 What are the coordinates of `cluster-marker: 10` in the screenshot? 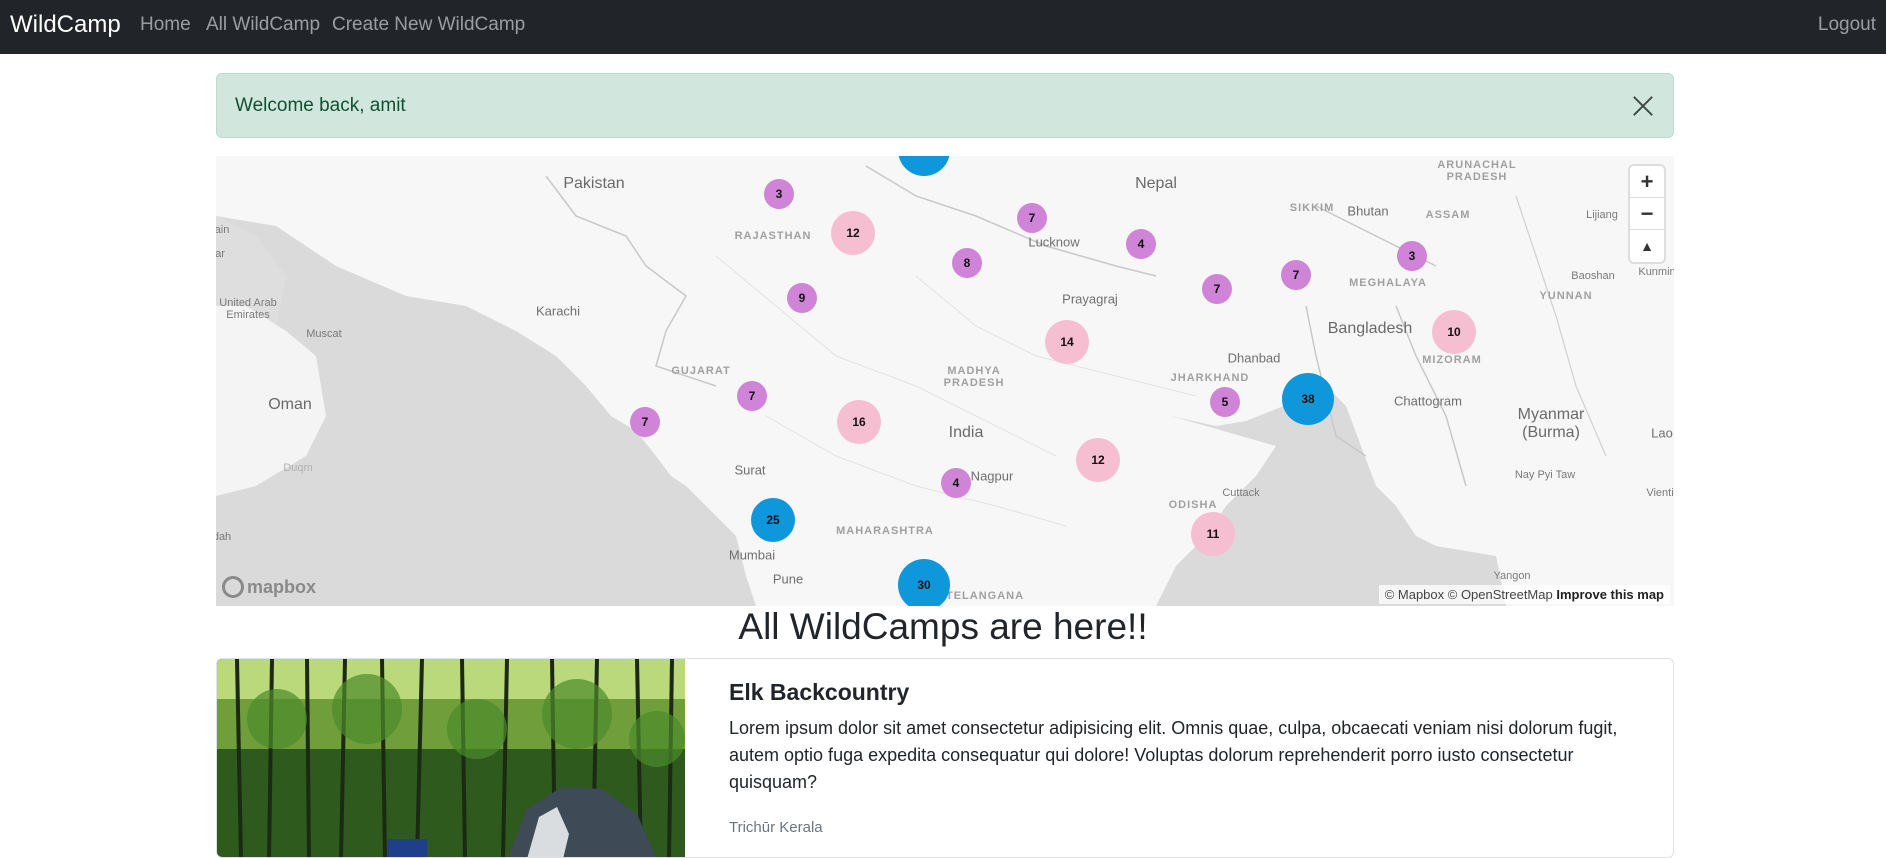 It's located at (1454, 332).